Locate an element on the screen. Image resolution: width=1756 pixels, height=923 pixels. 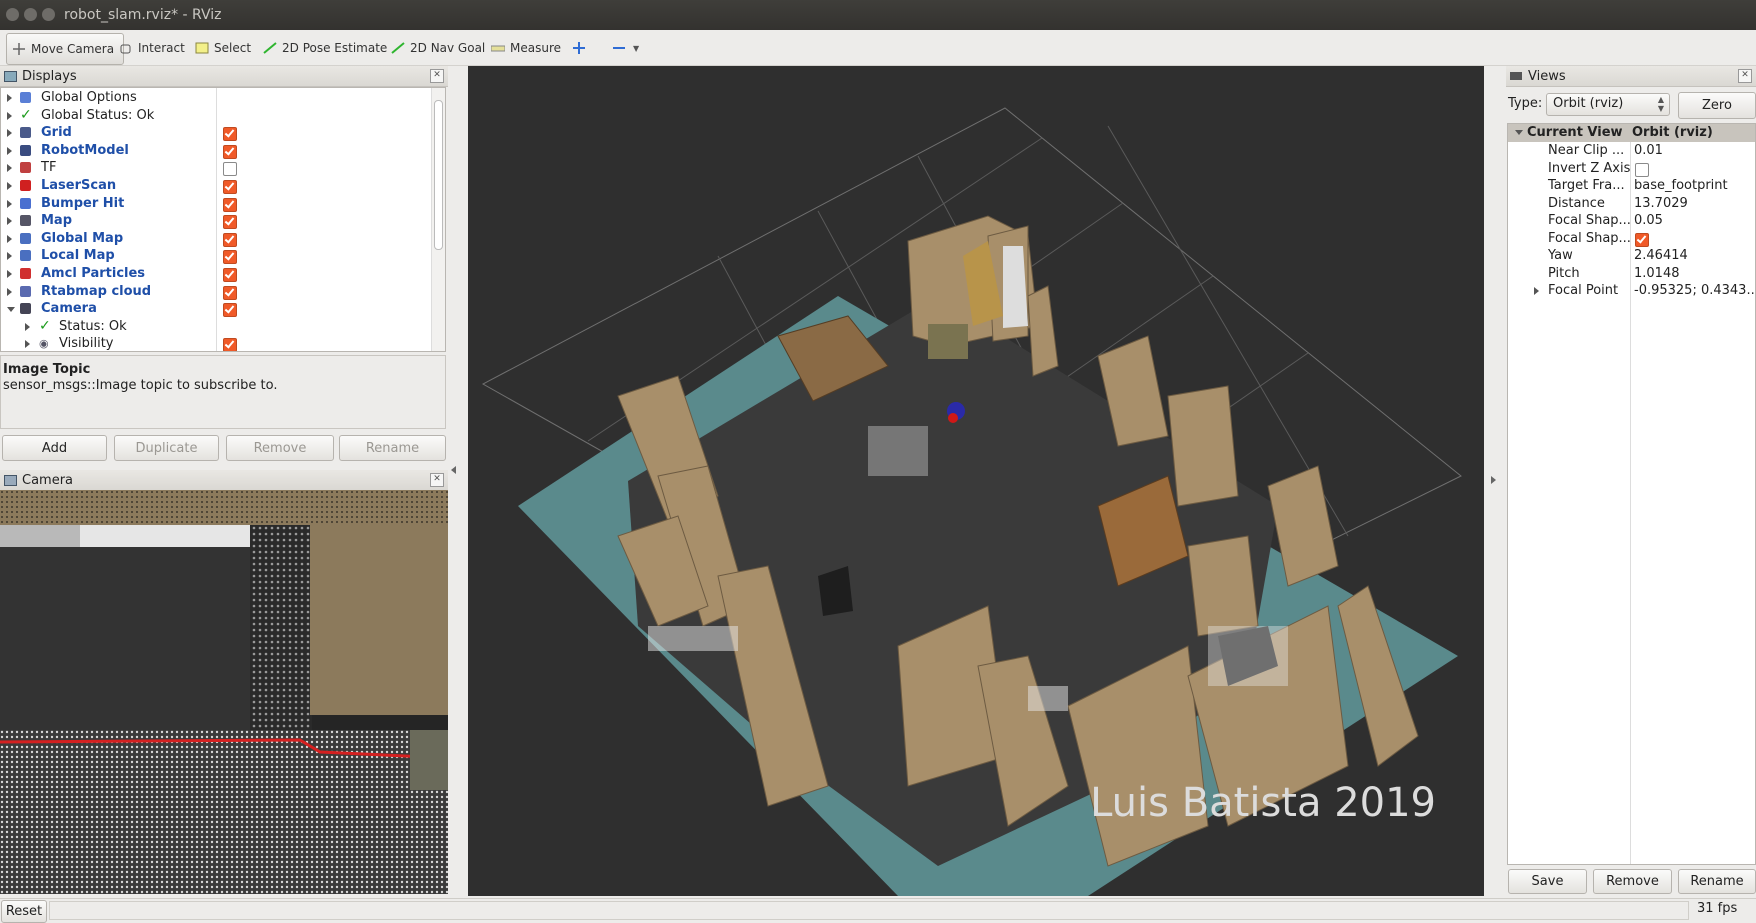
display-item: Bumper Hit is located at coordinates (223, 204).